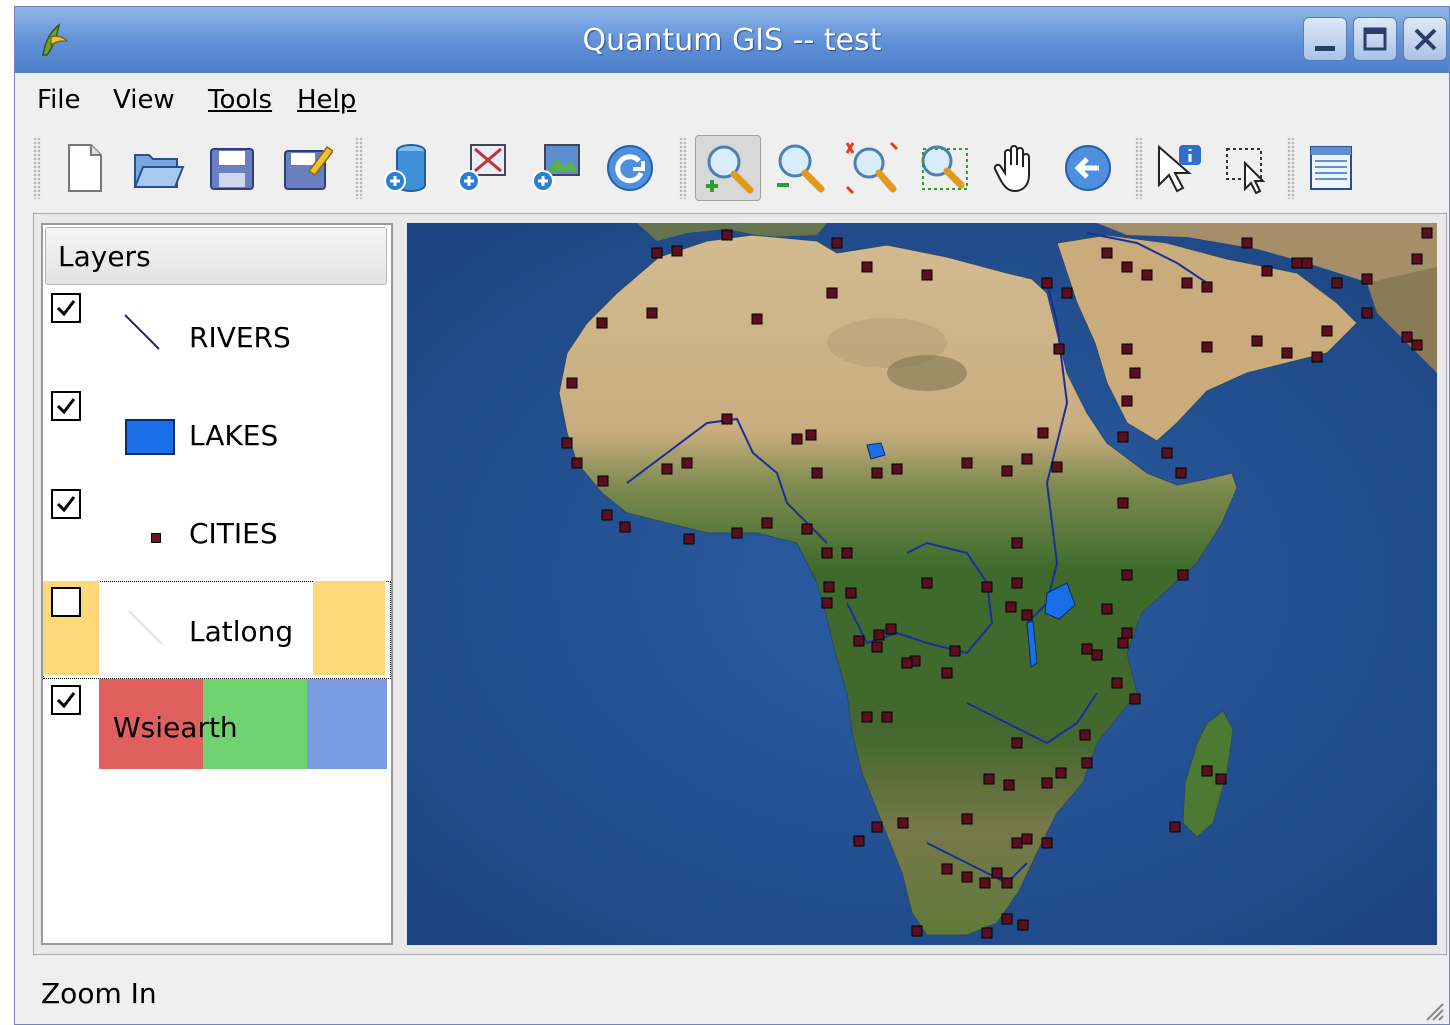 The width and height of the screenshot is (1450, 1025). I want to click on save-as-icon, so click(308, 167).